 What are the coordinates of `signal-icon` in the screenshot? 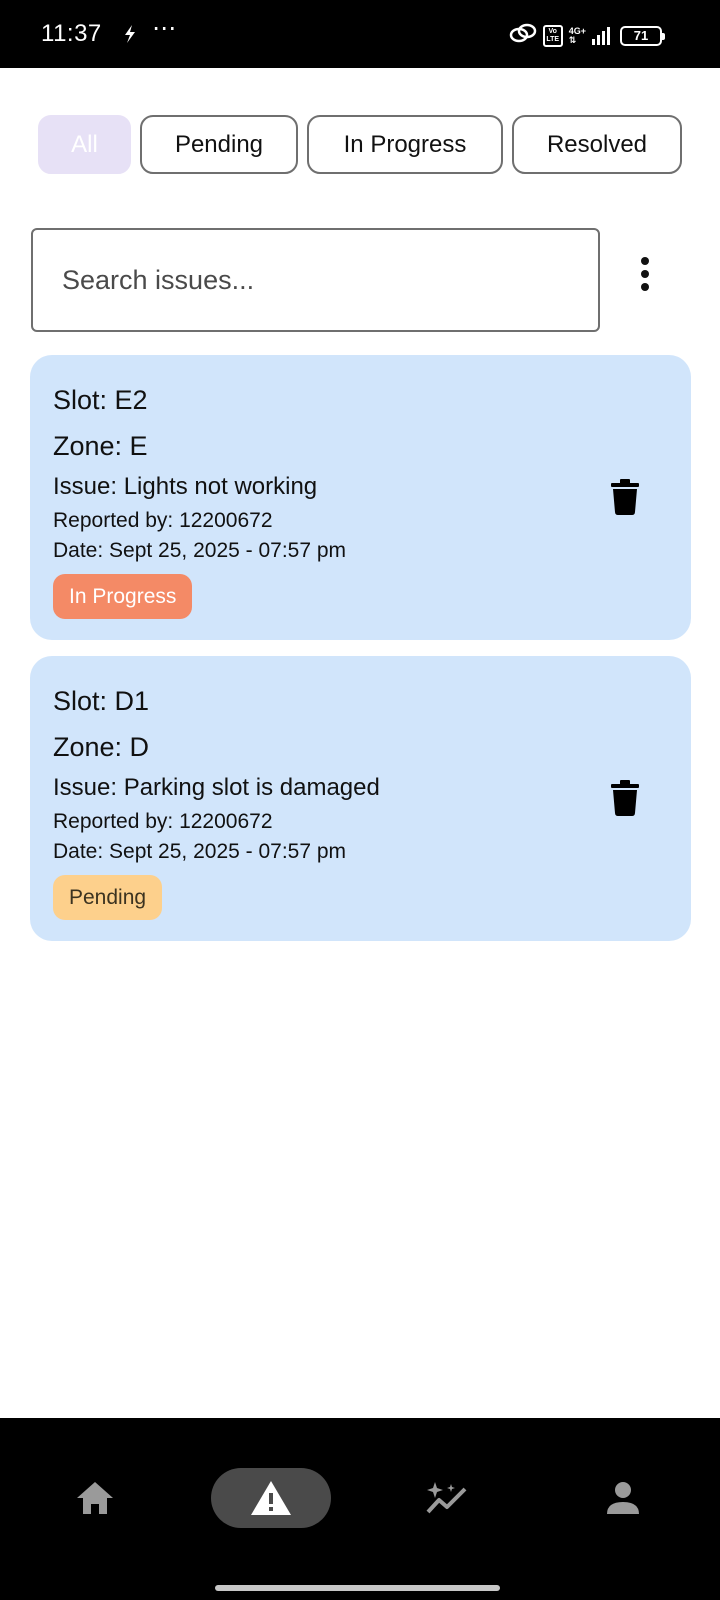 It's located at (601, 35).